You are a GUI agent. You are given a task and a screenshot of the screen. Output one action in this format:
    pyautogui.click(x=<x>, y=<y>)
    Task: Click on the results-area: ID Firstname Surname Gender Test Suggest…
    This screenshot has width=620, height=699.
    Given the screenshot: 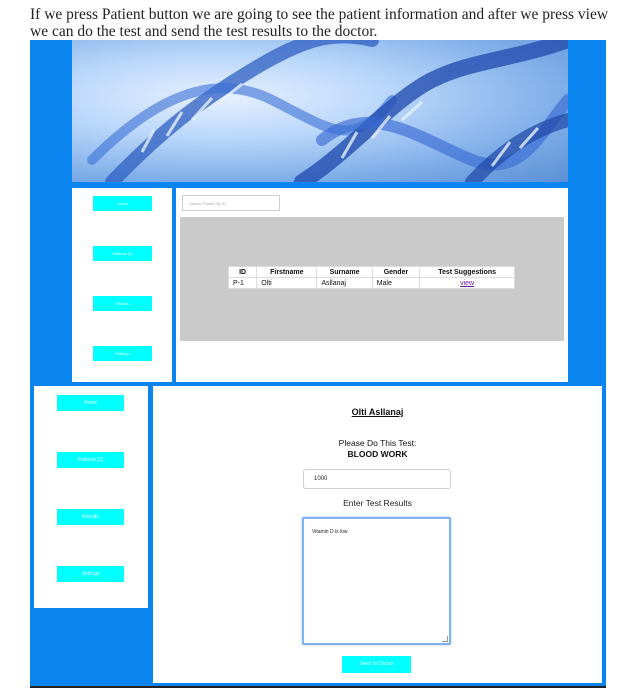 What is the action you would take?
    pyautogui.click(x=372, y=279)
    